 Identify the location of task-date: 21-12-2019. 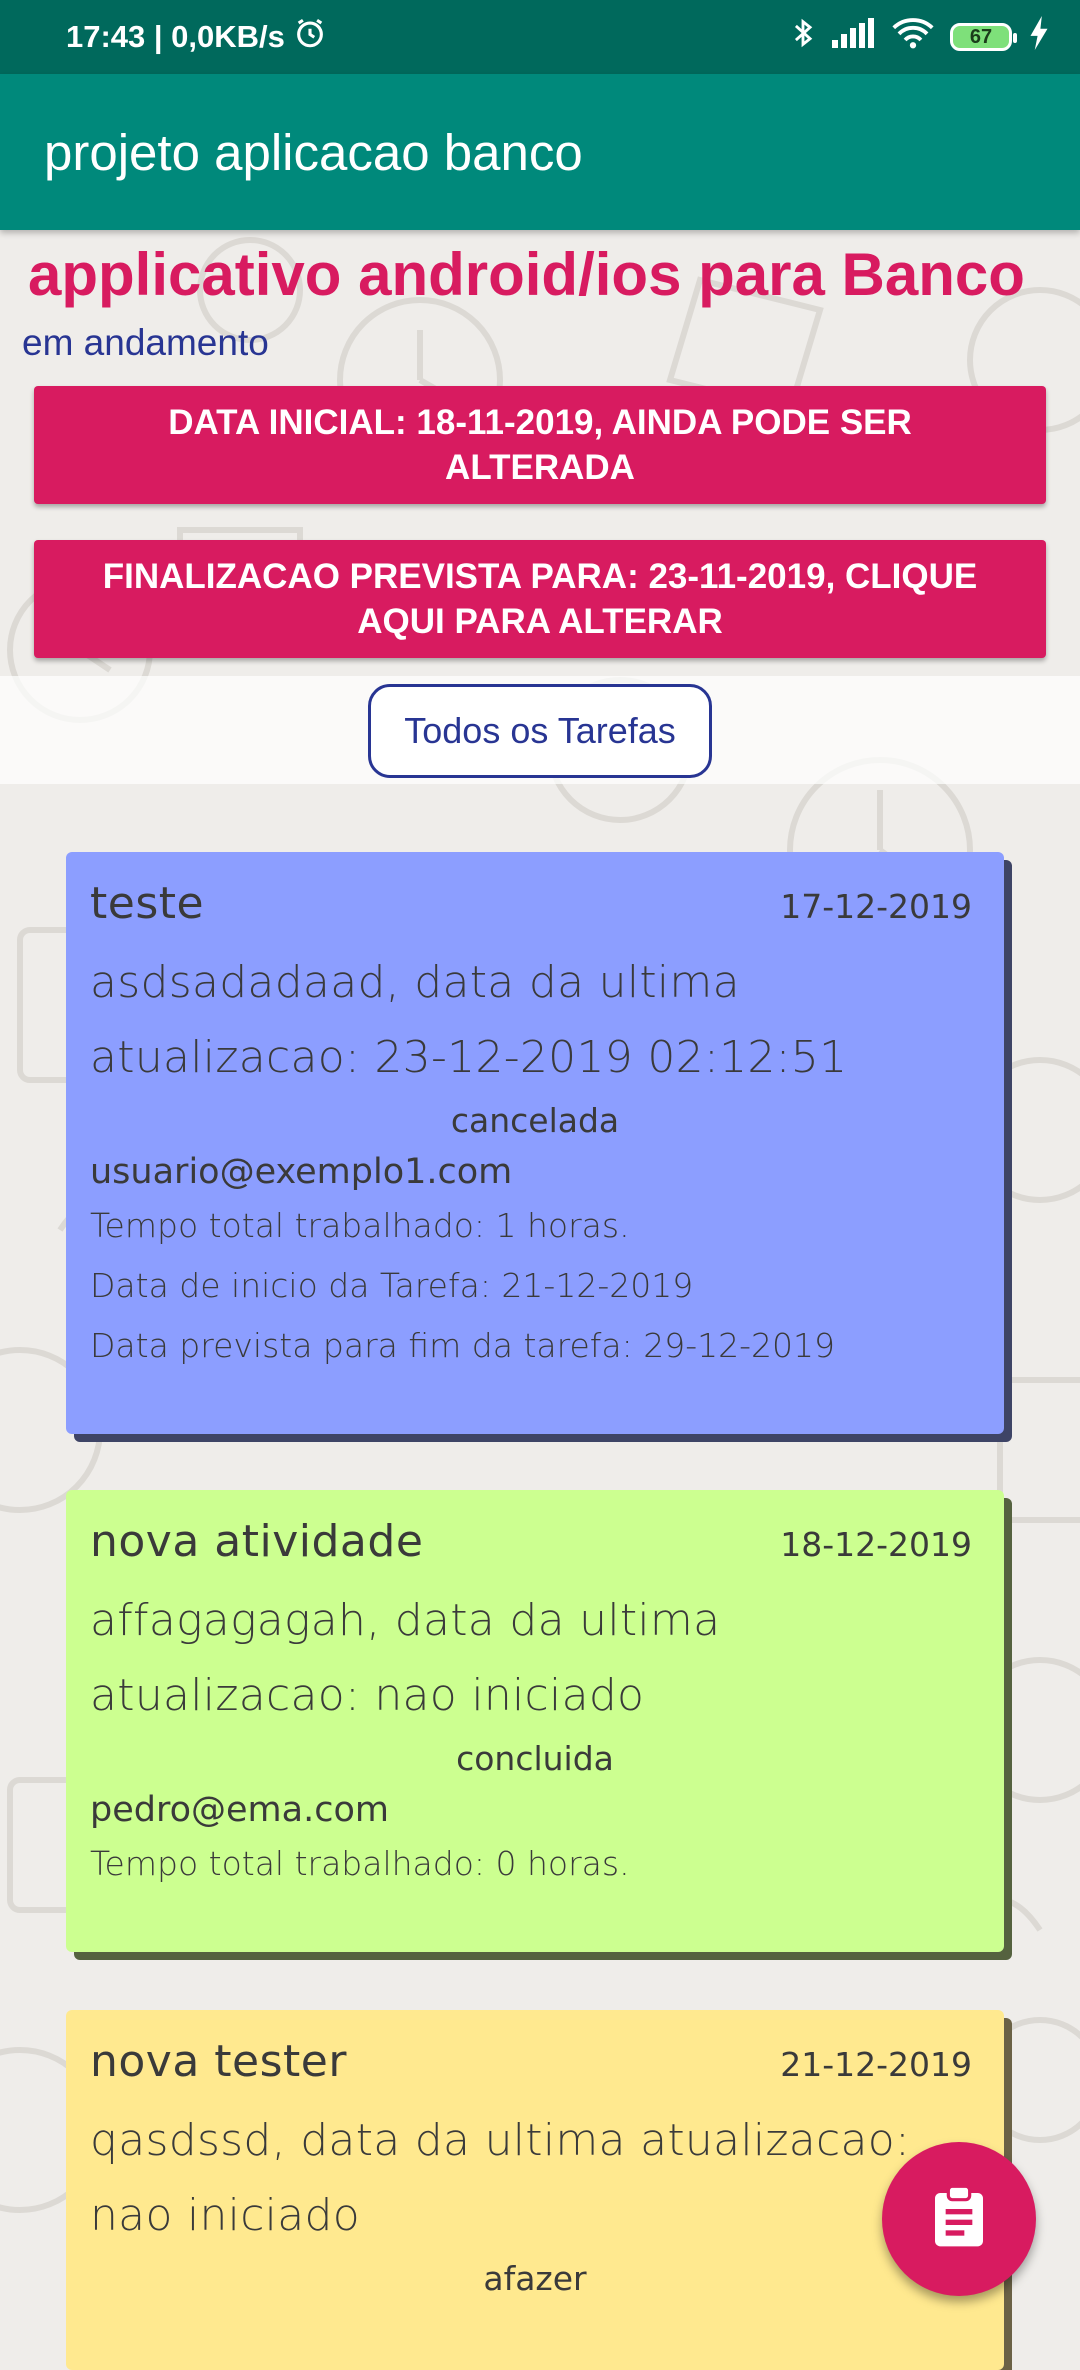
(876, 2064).